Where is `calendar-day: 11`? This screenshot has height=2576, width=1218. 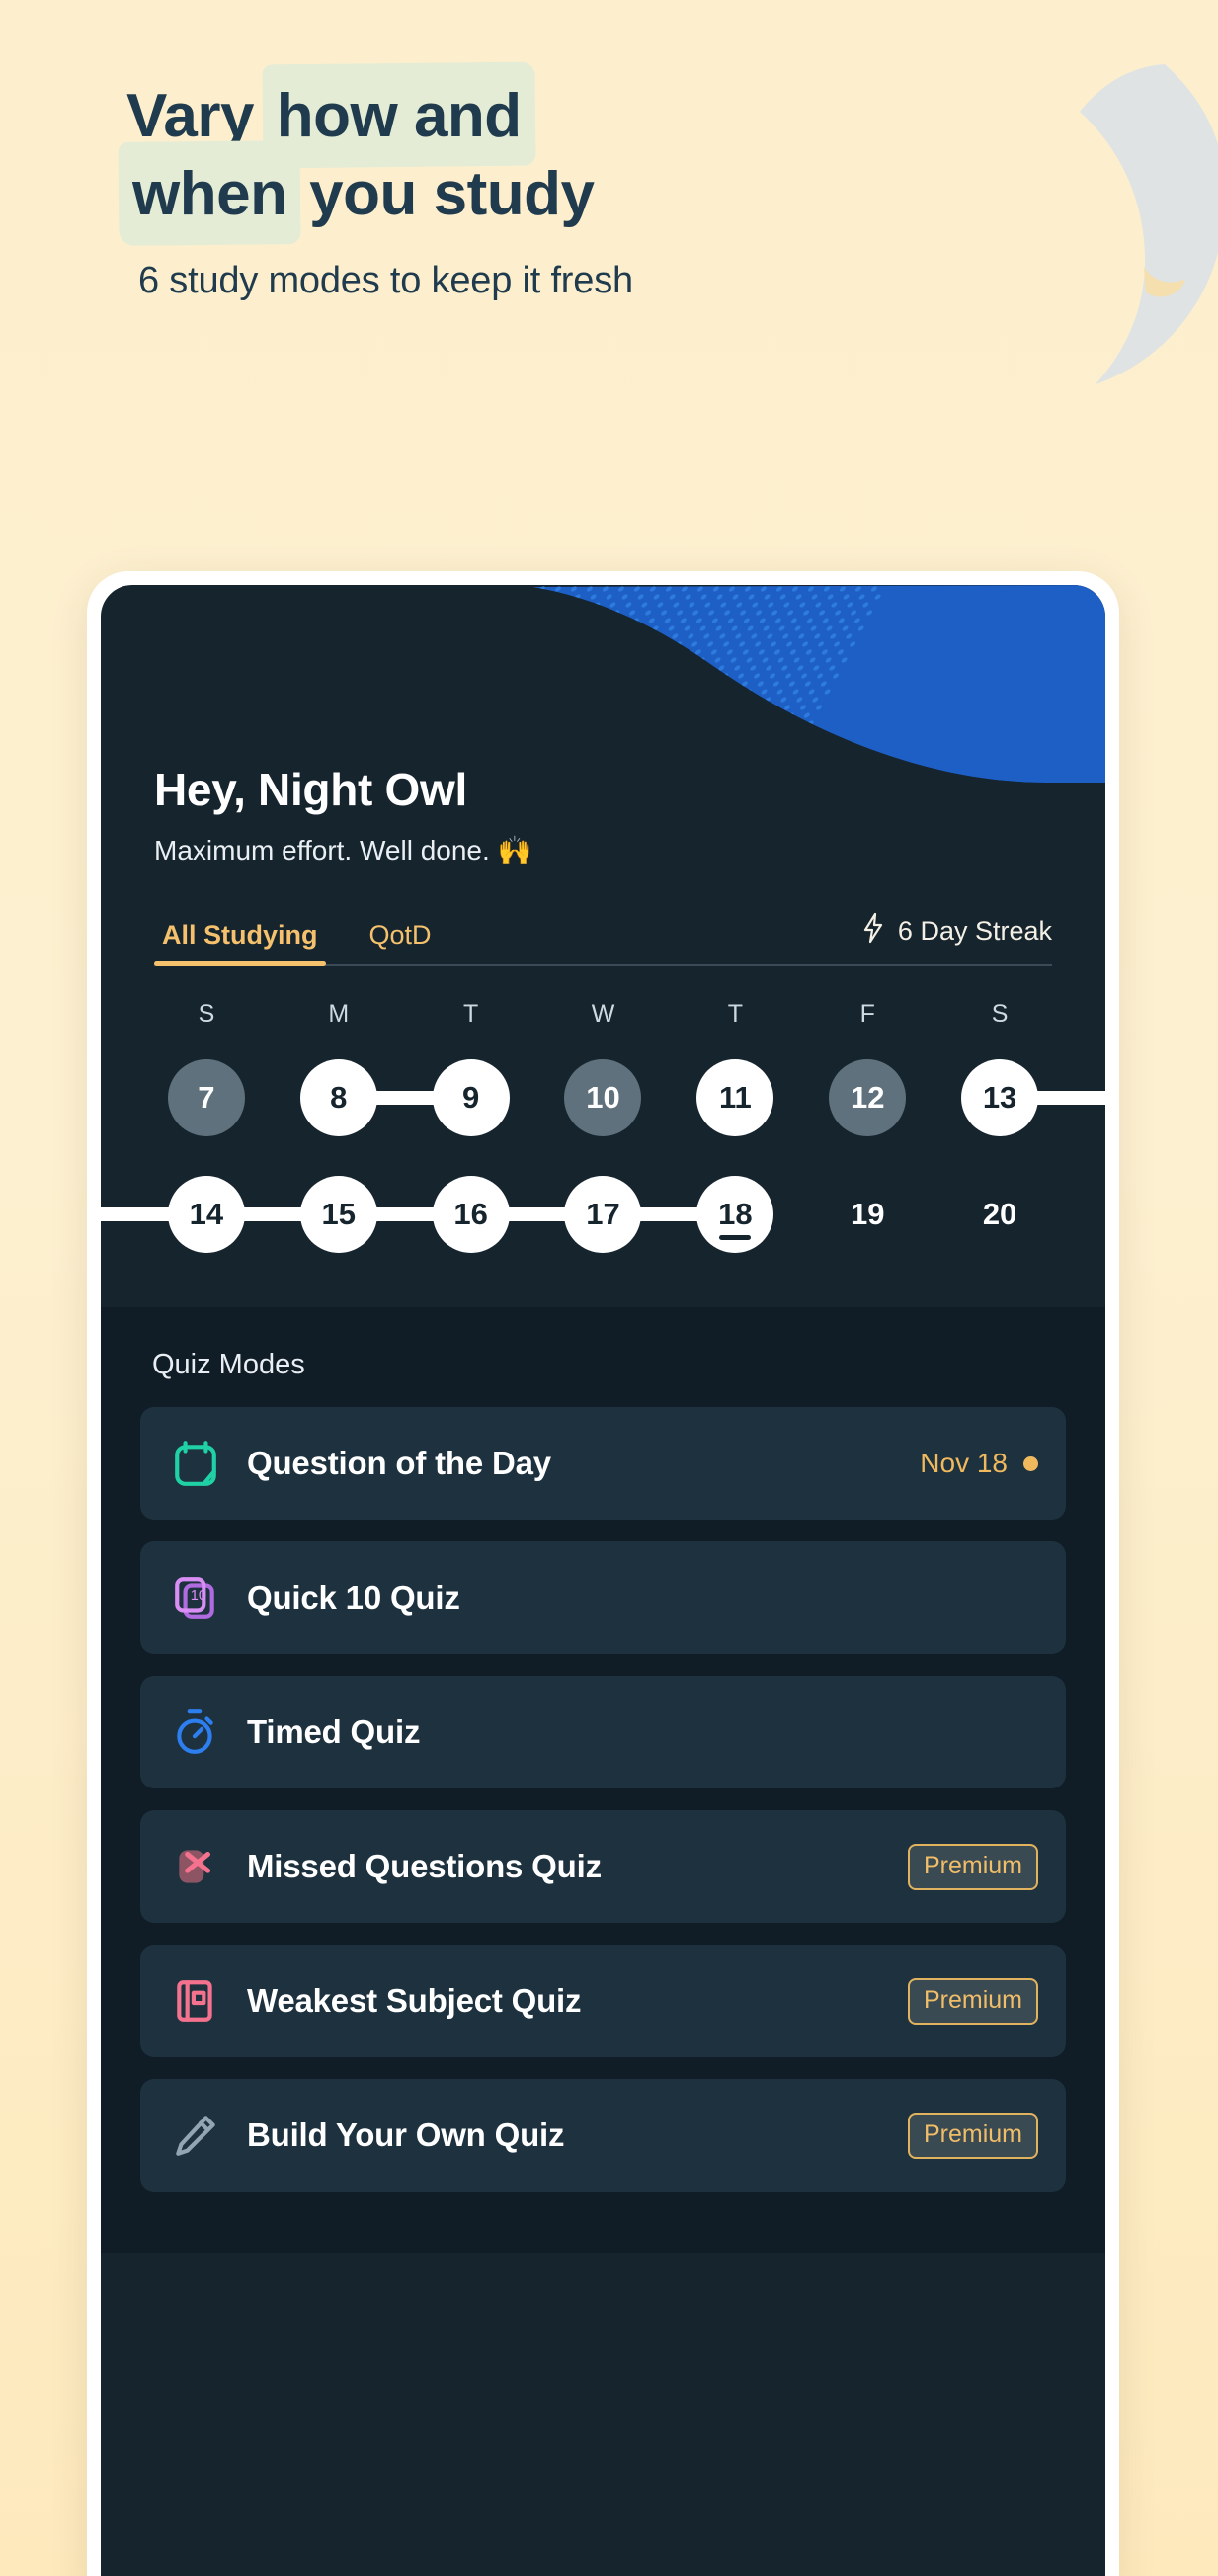
calendar-day: 11 is located at coordinates (735, 1097).